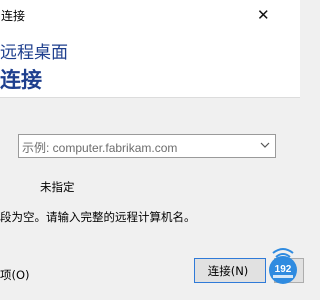  What do you see at coordinates (150, 15) in the screenshot?
I see `title-bar: 连接 ✕` at bounding box center [150, 15].